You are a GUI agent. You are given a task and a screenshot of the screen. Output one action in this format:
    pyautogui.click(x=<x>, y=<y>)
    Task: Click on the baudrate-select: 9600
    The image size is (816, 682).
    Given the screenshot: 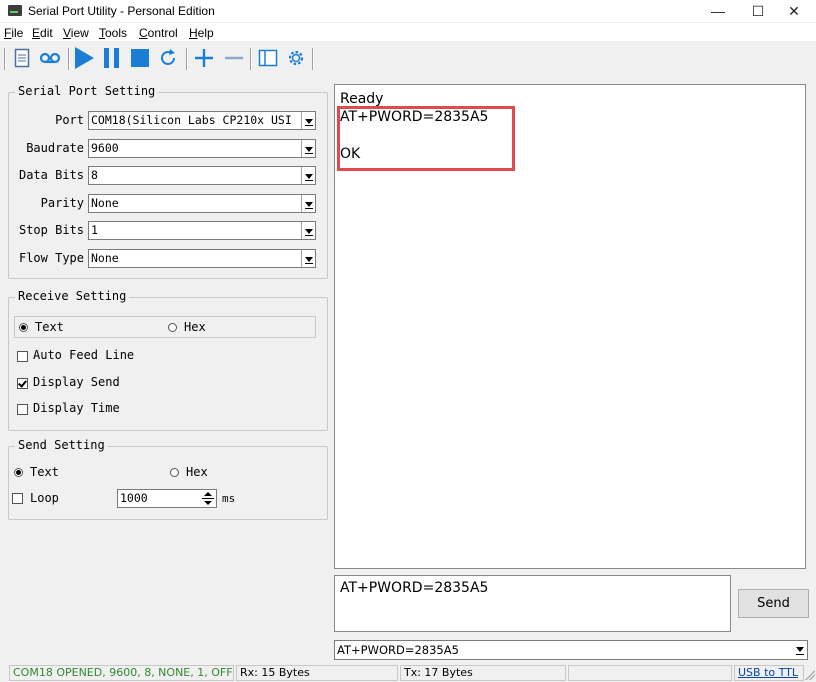 What is the action you would take?
    pyautogui.click(x=202, y=148)
    